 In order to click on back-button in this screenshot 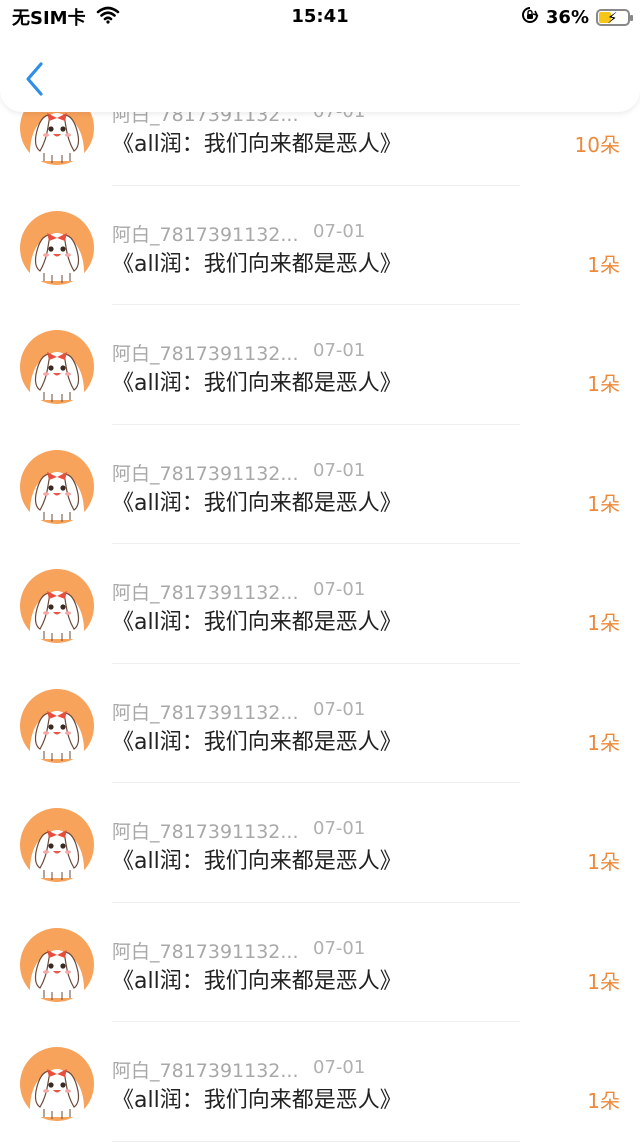, I will do `click(35, 79)`.